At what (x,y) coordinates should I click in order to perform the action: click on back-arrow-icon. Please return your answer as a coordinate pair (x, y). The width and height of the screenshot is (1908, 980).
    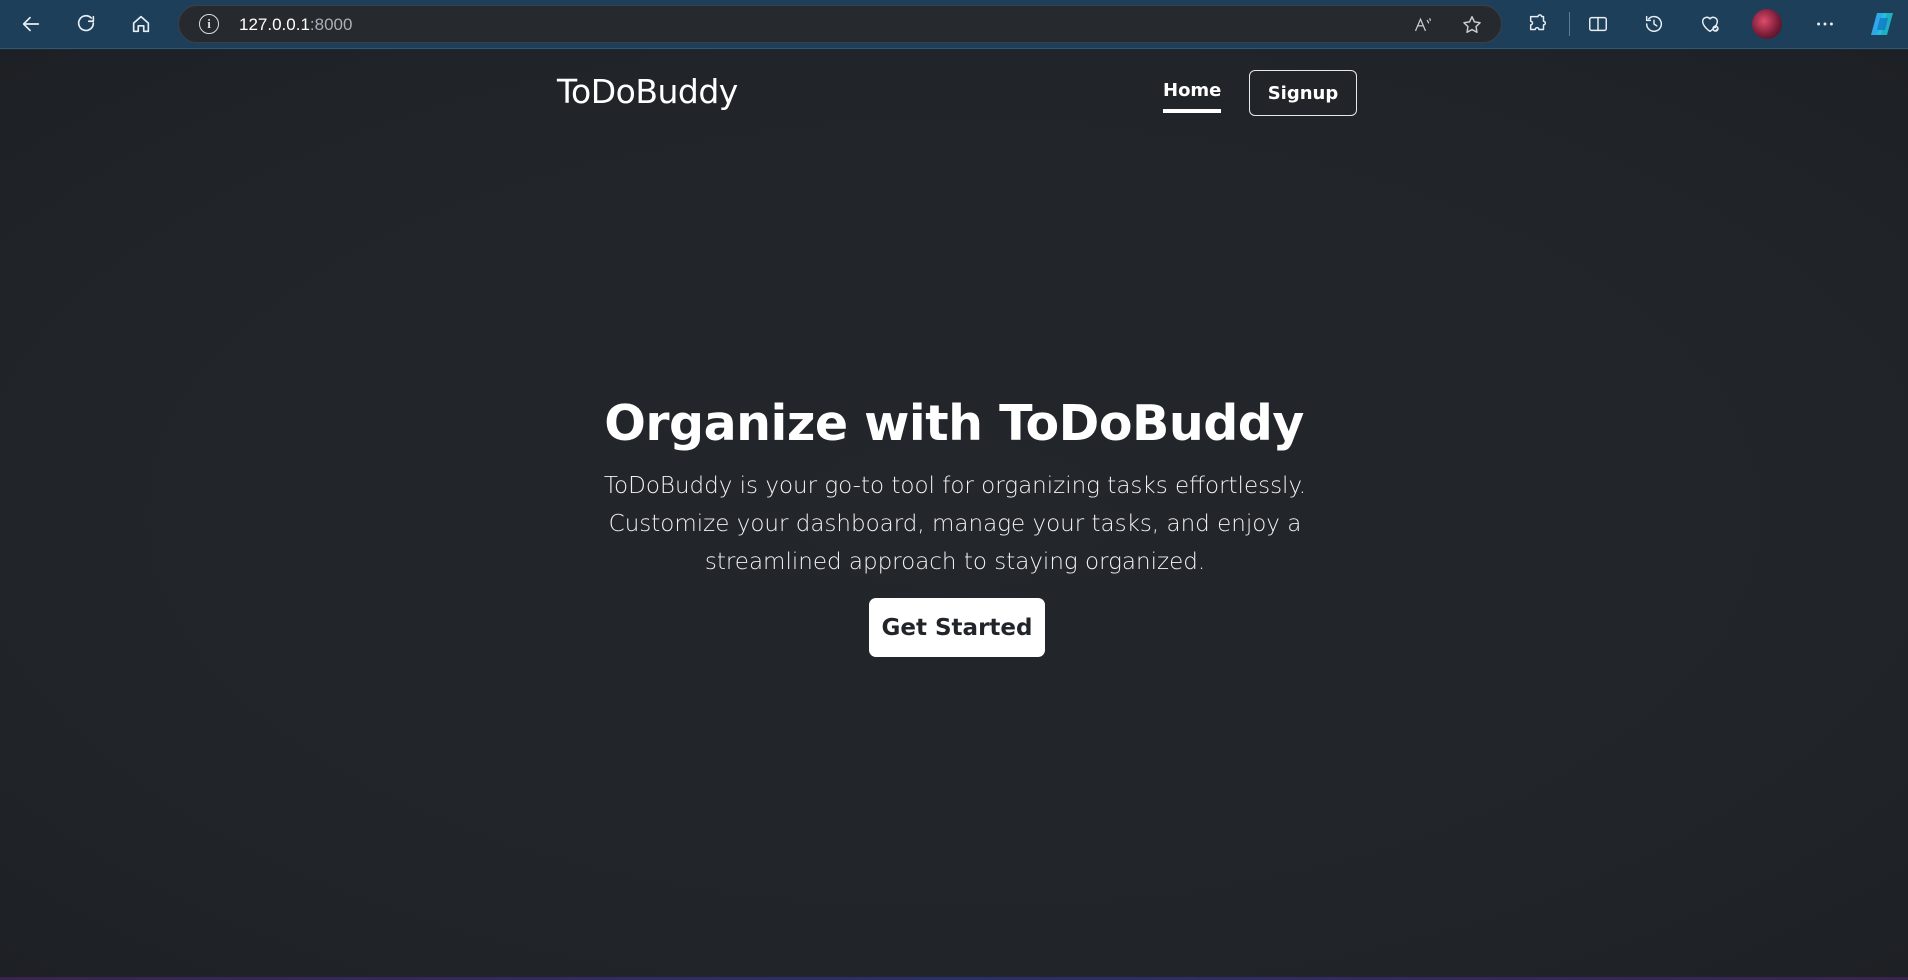
    Looking at the image, I should click on (31, 24).